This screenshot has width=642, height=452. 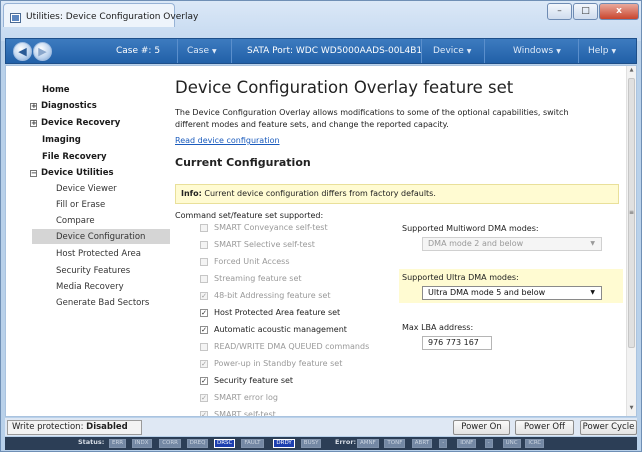 What do you see at coordinates (100, 237) in the screenshot?
I see `sidebar-item-device-configuration: Device Configuration` at bounding box center [100, 237].